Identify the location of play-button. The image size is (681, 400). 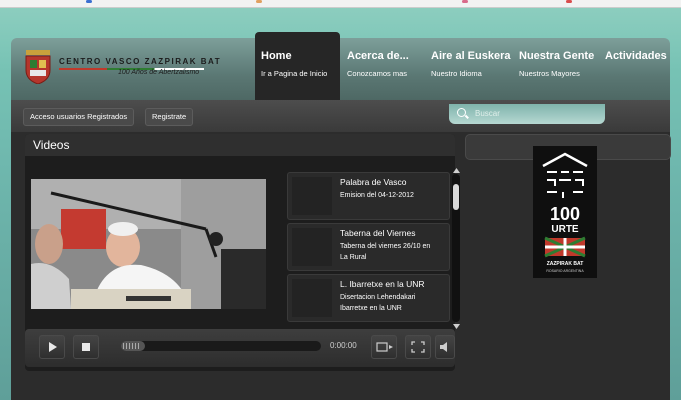
(52, 347).